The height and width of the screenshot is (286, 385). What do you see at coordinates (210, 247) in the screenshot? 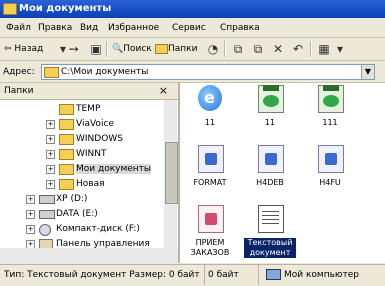
I see `file-name: ПРИЕМ ЗАКАЗОВ` at bounding box center [210, 247].